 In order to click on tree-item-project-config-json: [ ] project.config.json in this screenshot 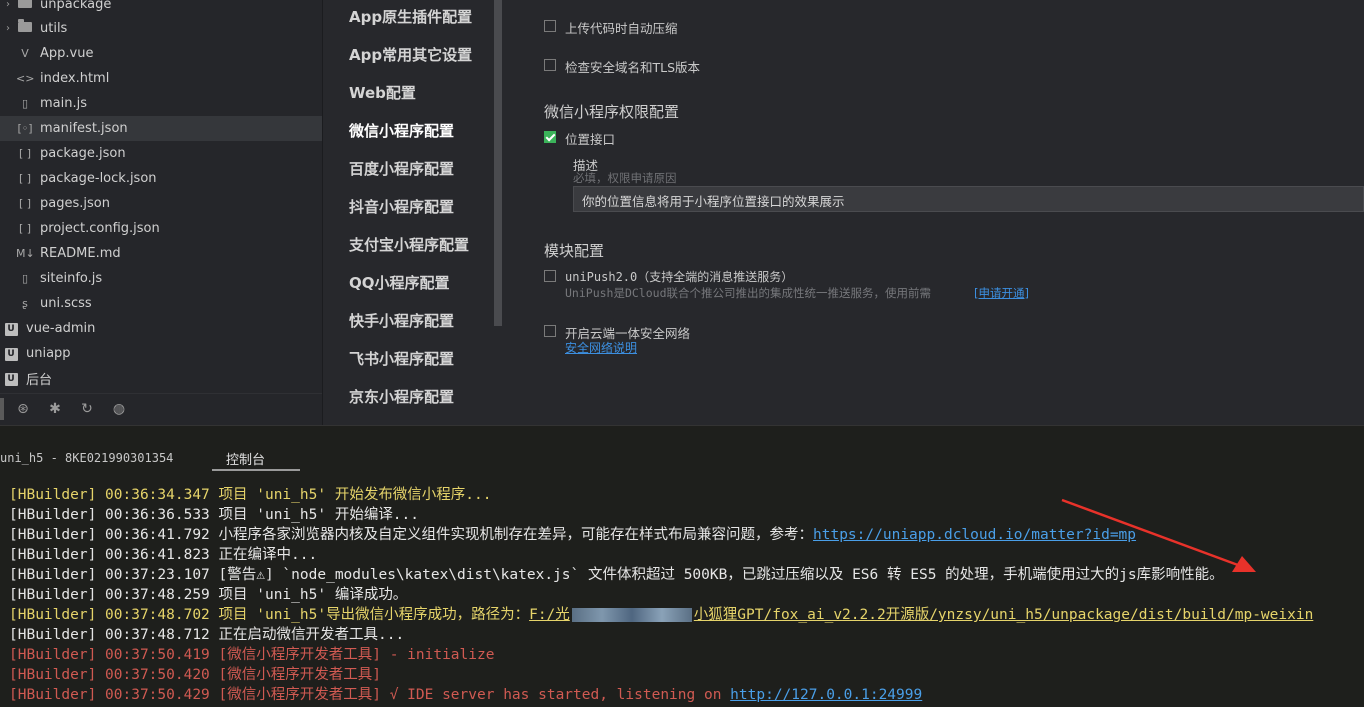, I will do `click(161, 228)`.